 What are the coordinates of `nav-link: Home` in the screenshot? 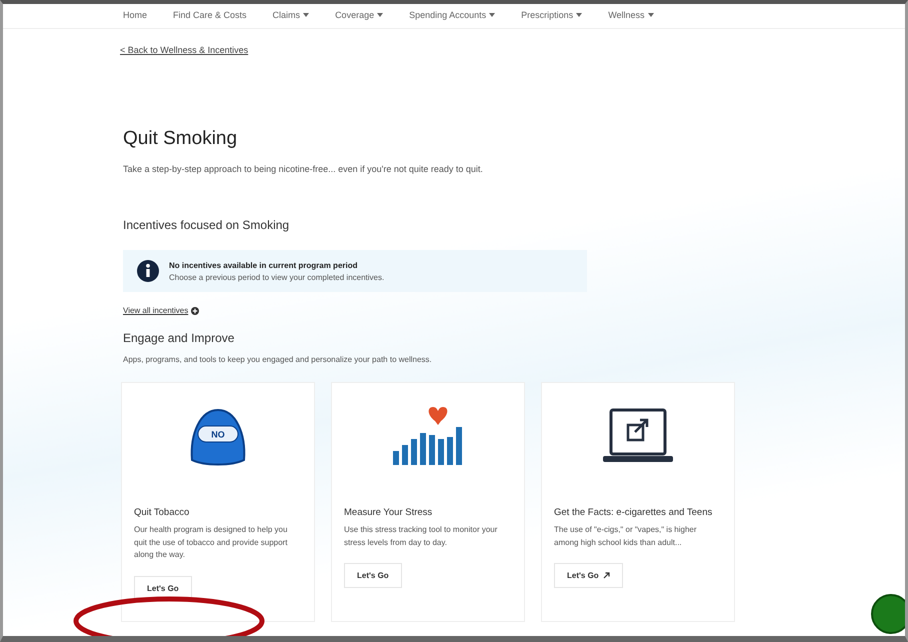 It's located at (135, 15).